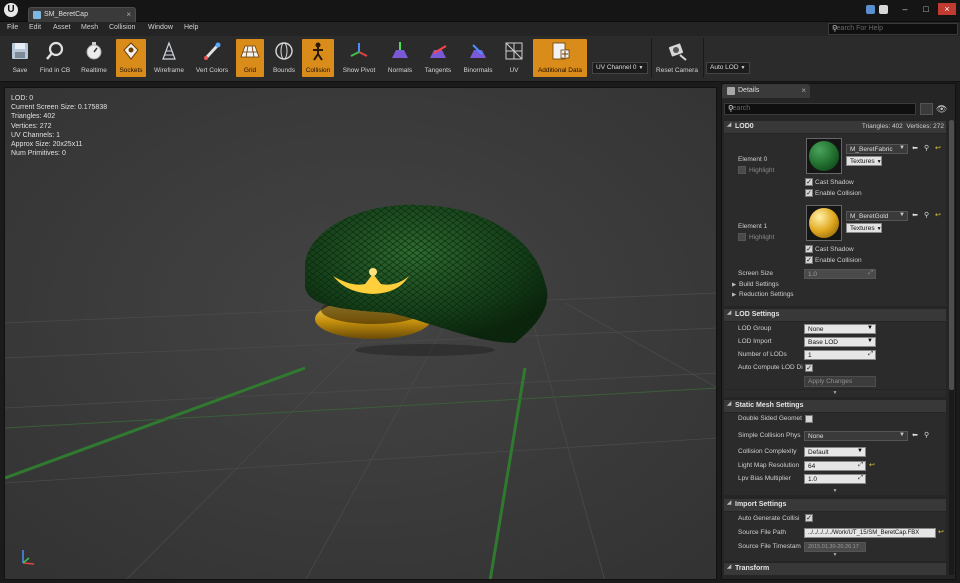  What do you see at coordinates (318, 58) in the screenshot?
I see `collision-button: Collision` at bounding box center [318, 58].